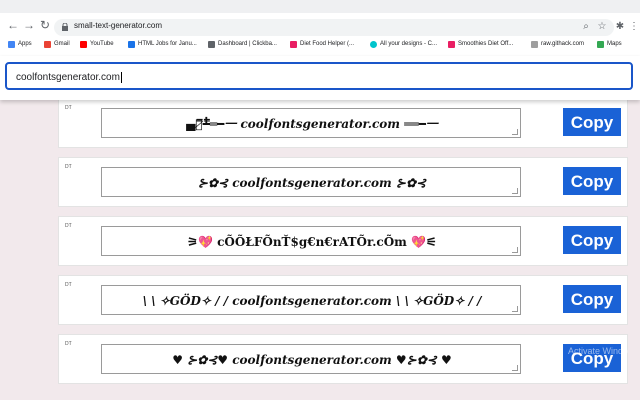 This screenshot has height=400, width=640. I want to click on search-input-text: coolfontsgenerator.com, so click(69, 78).